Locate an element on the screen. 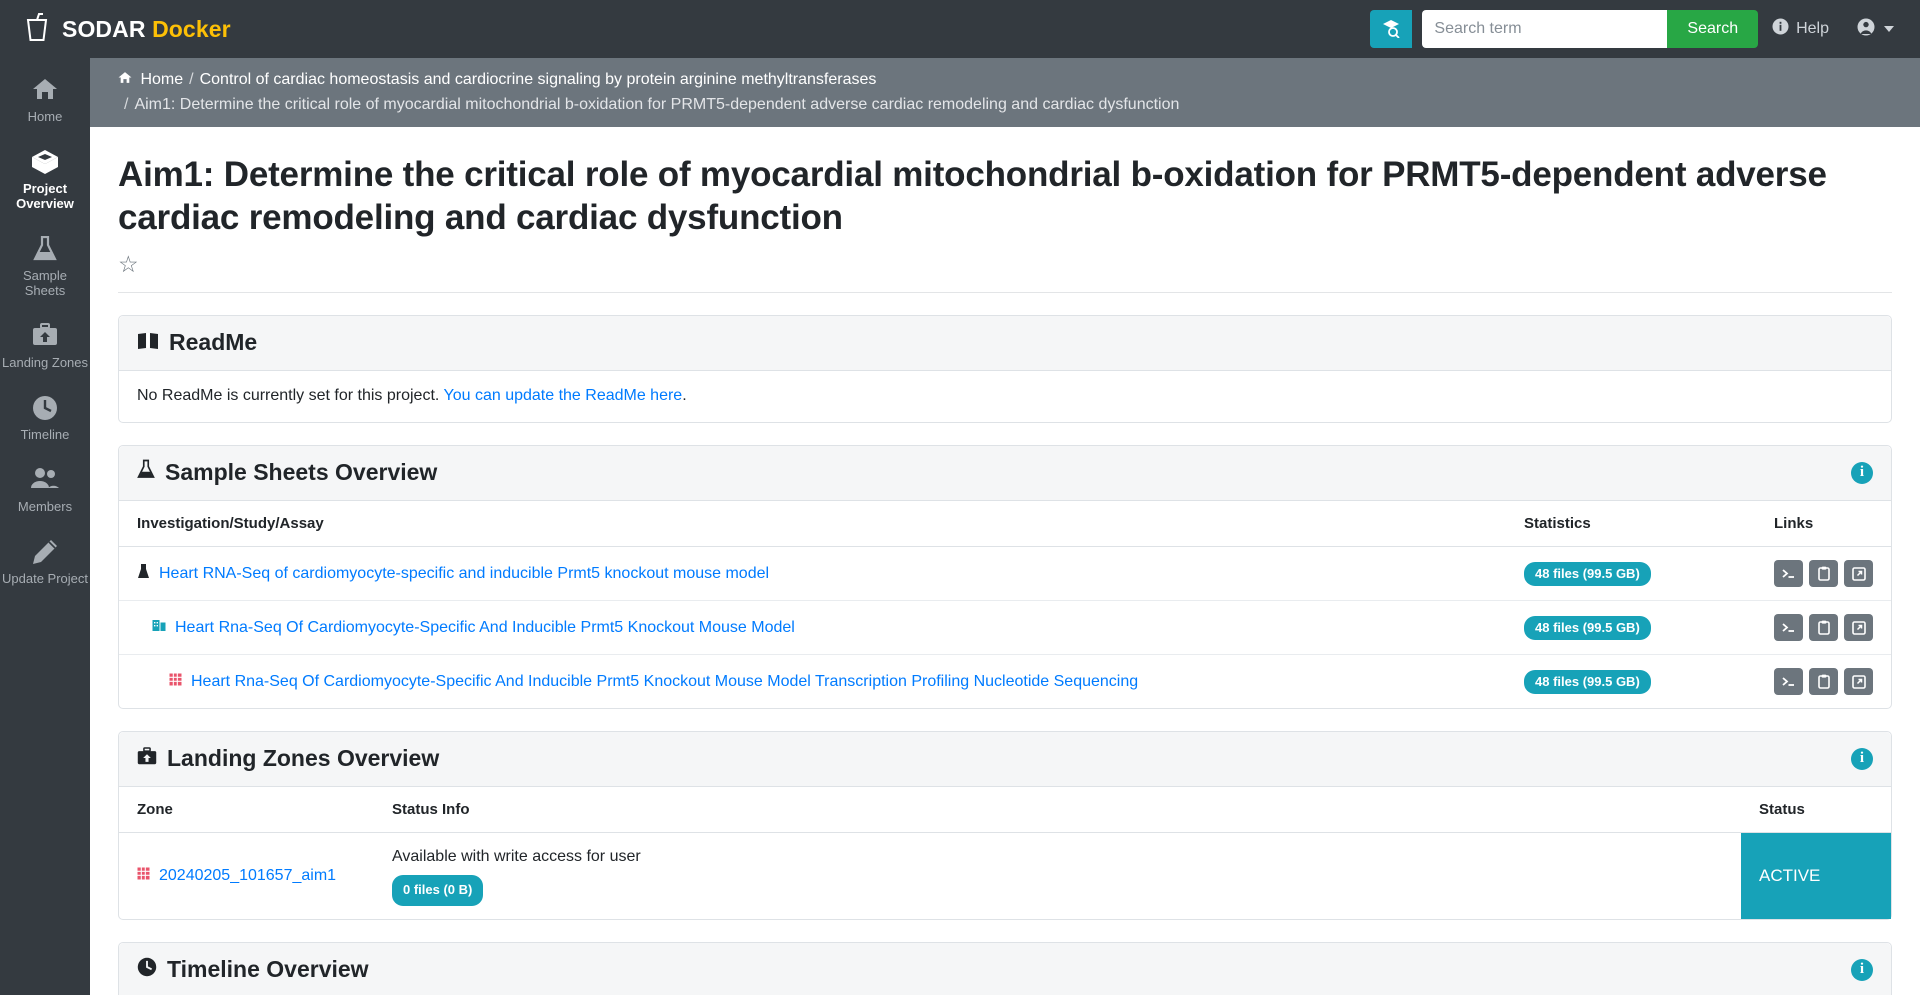 This screenshot has width=1920, height=995. zone-grid-icon is located at coordinates (143, 876).